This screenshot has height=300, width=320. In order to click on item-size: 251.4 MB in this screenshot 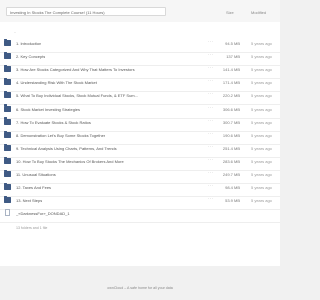, I will do `click(231, 148)`.